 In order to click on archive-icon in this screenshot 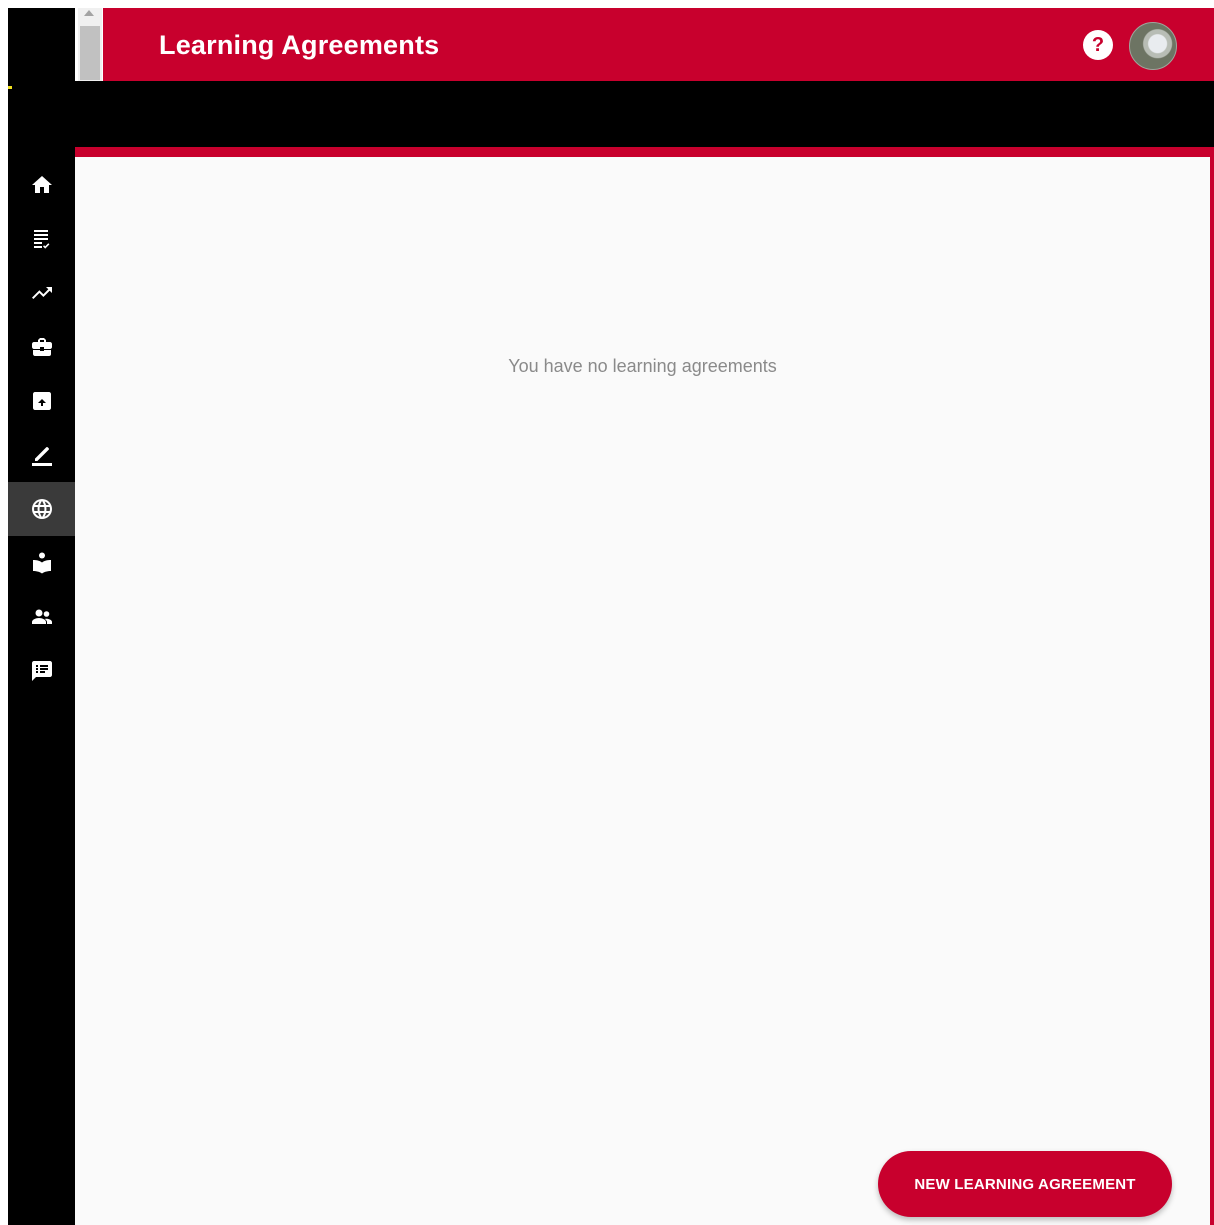, I will do `click(41, 401)`.